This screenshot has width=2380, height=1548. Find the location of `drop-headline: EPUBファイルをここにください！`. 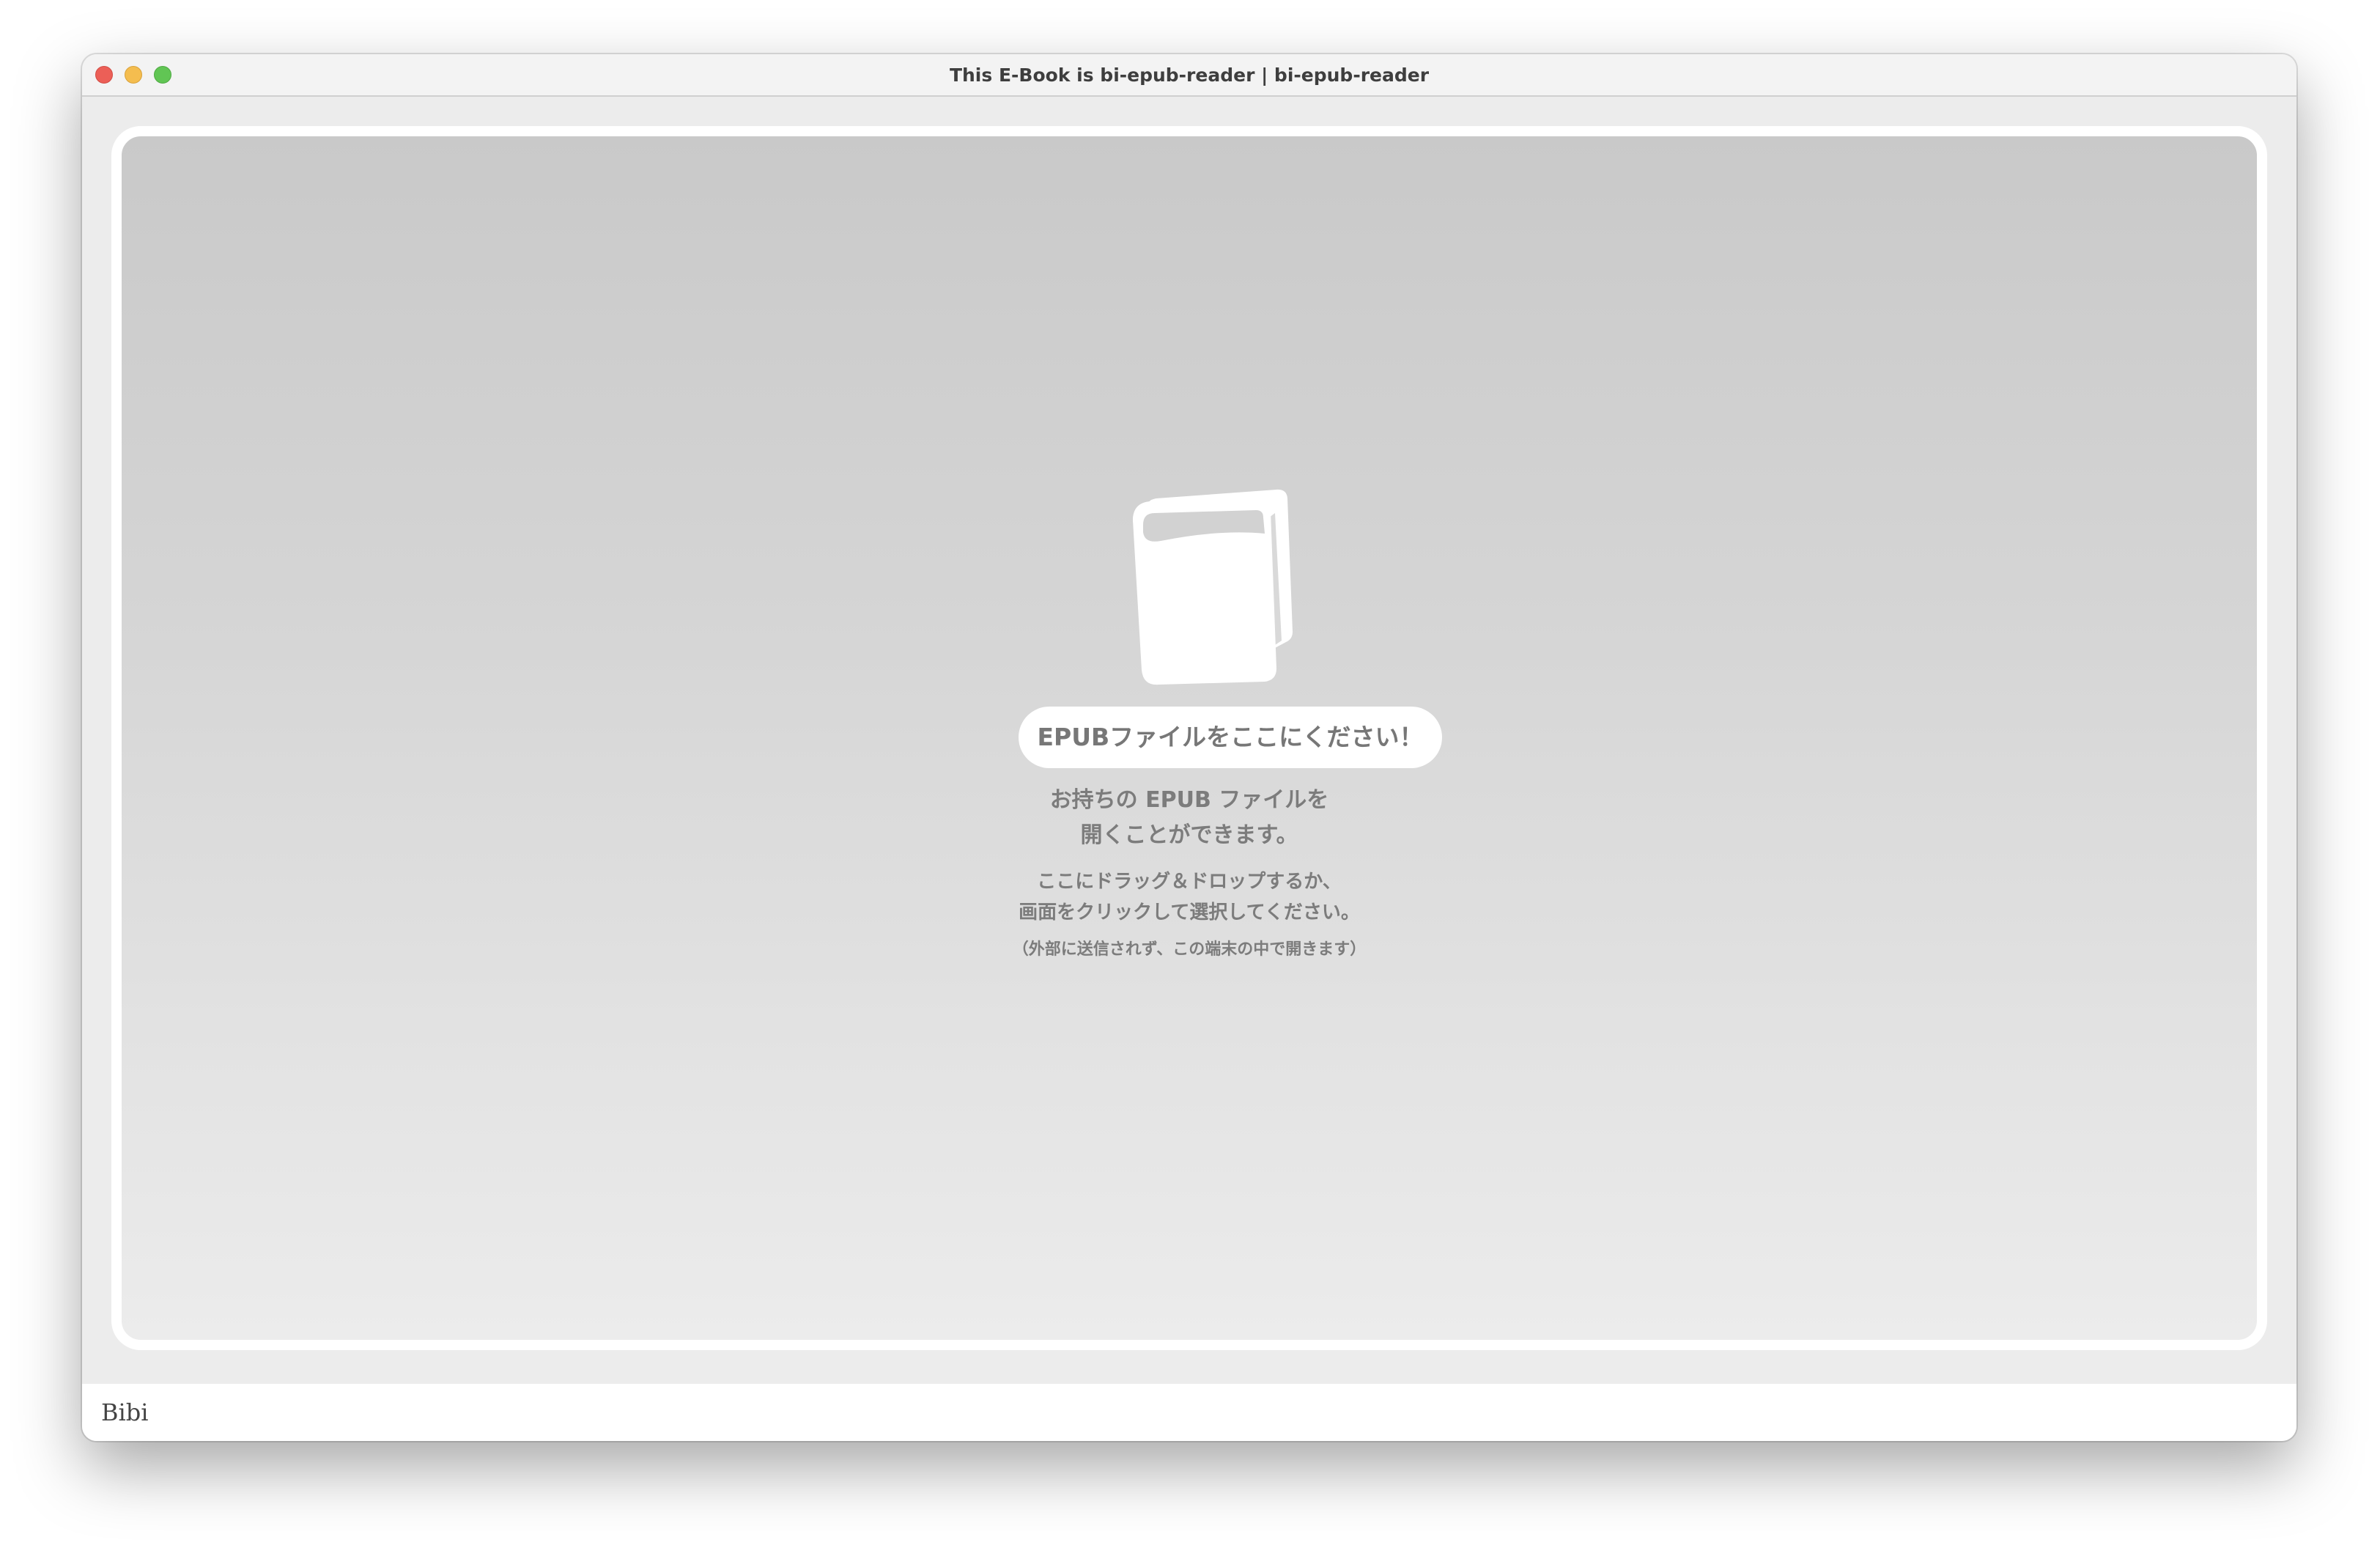

drop-headline: EPUBファイルをここにください！ is located at coordinates (1230, 737).